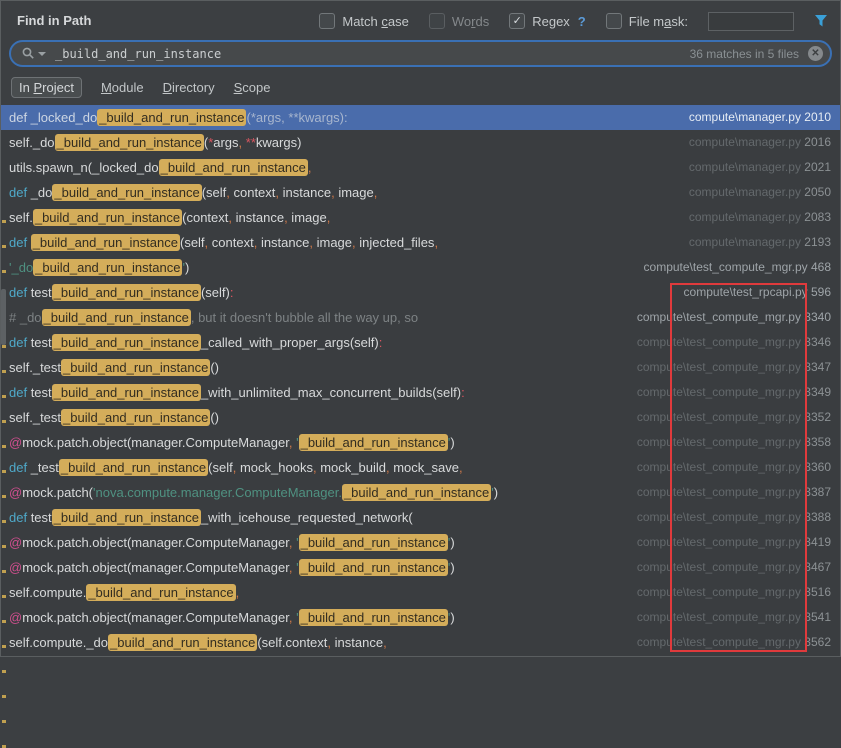 This screenshot has width=841, height=748. I want to click on result-location: compute\manager.py 2050, so click(764, 192).